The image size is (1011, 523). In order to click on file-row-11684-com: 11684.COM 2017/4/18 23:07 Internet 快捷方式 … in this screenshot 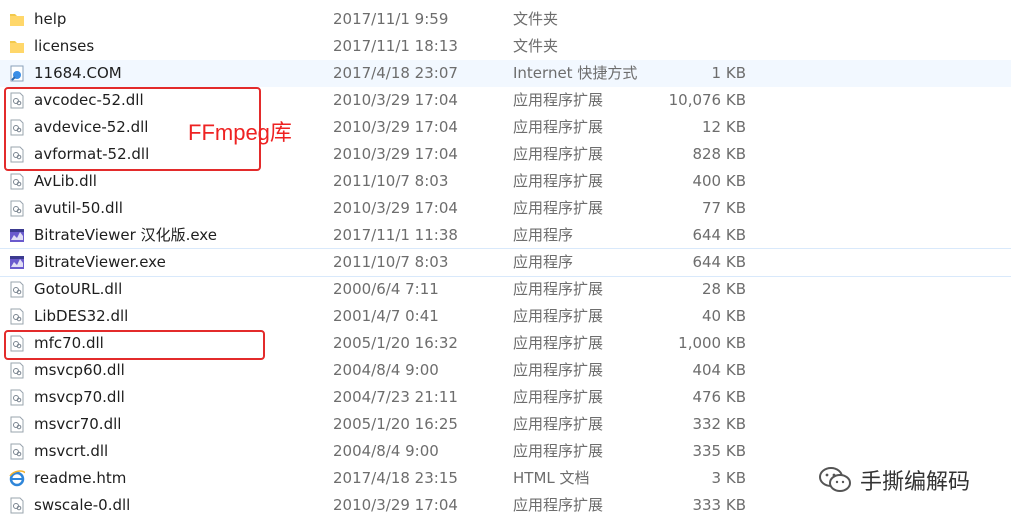, I will do `click(505, 73)`.